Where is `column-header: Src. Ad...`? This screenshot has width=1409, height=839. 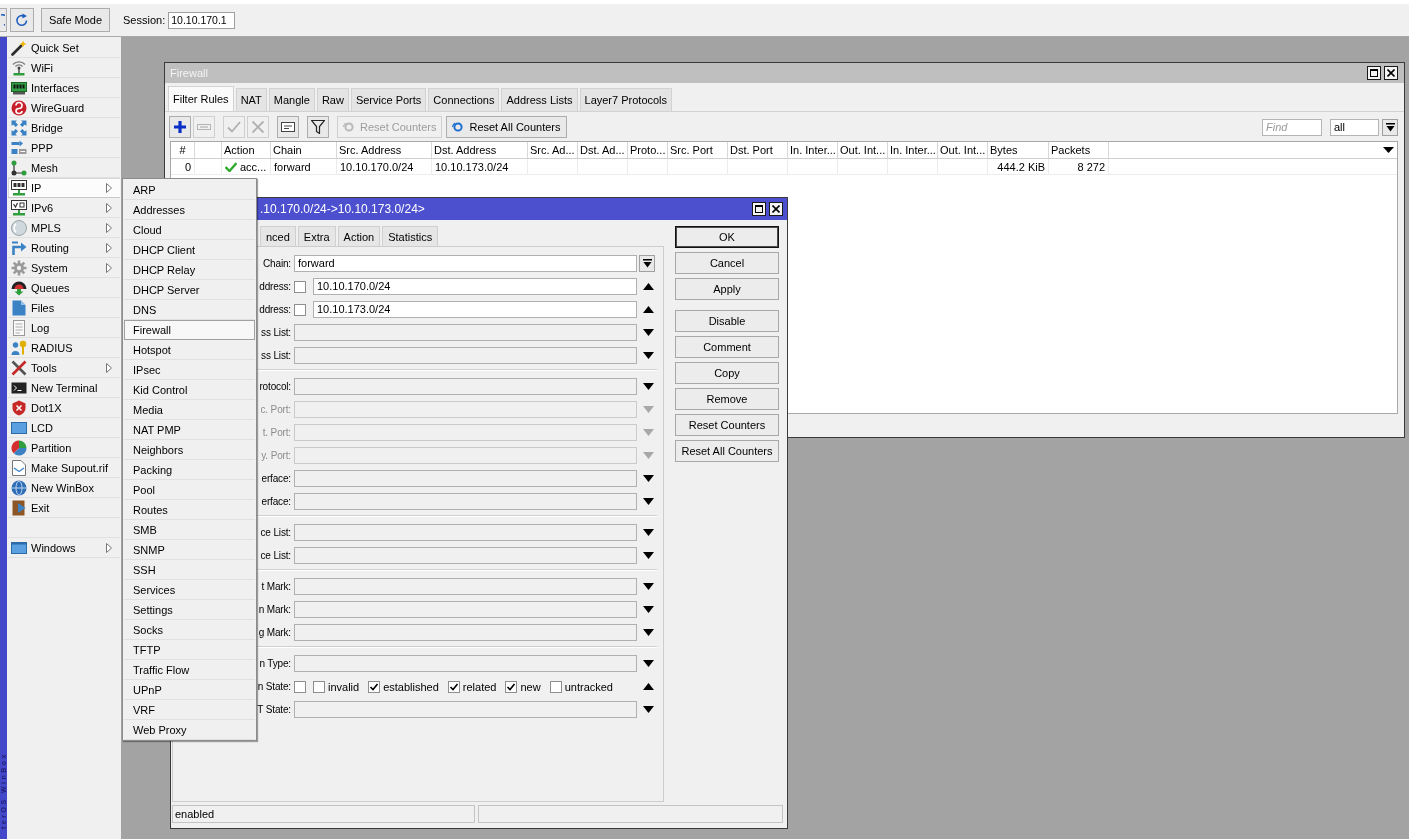
column-header: Src. Ad... is located at coordinates (553, 150).